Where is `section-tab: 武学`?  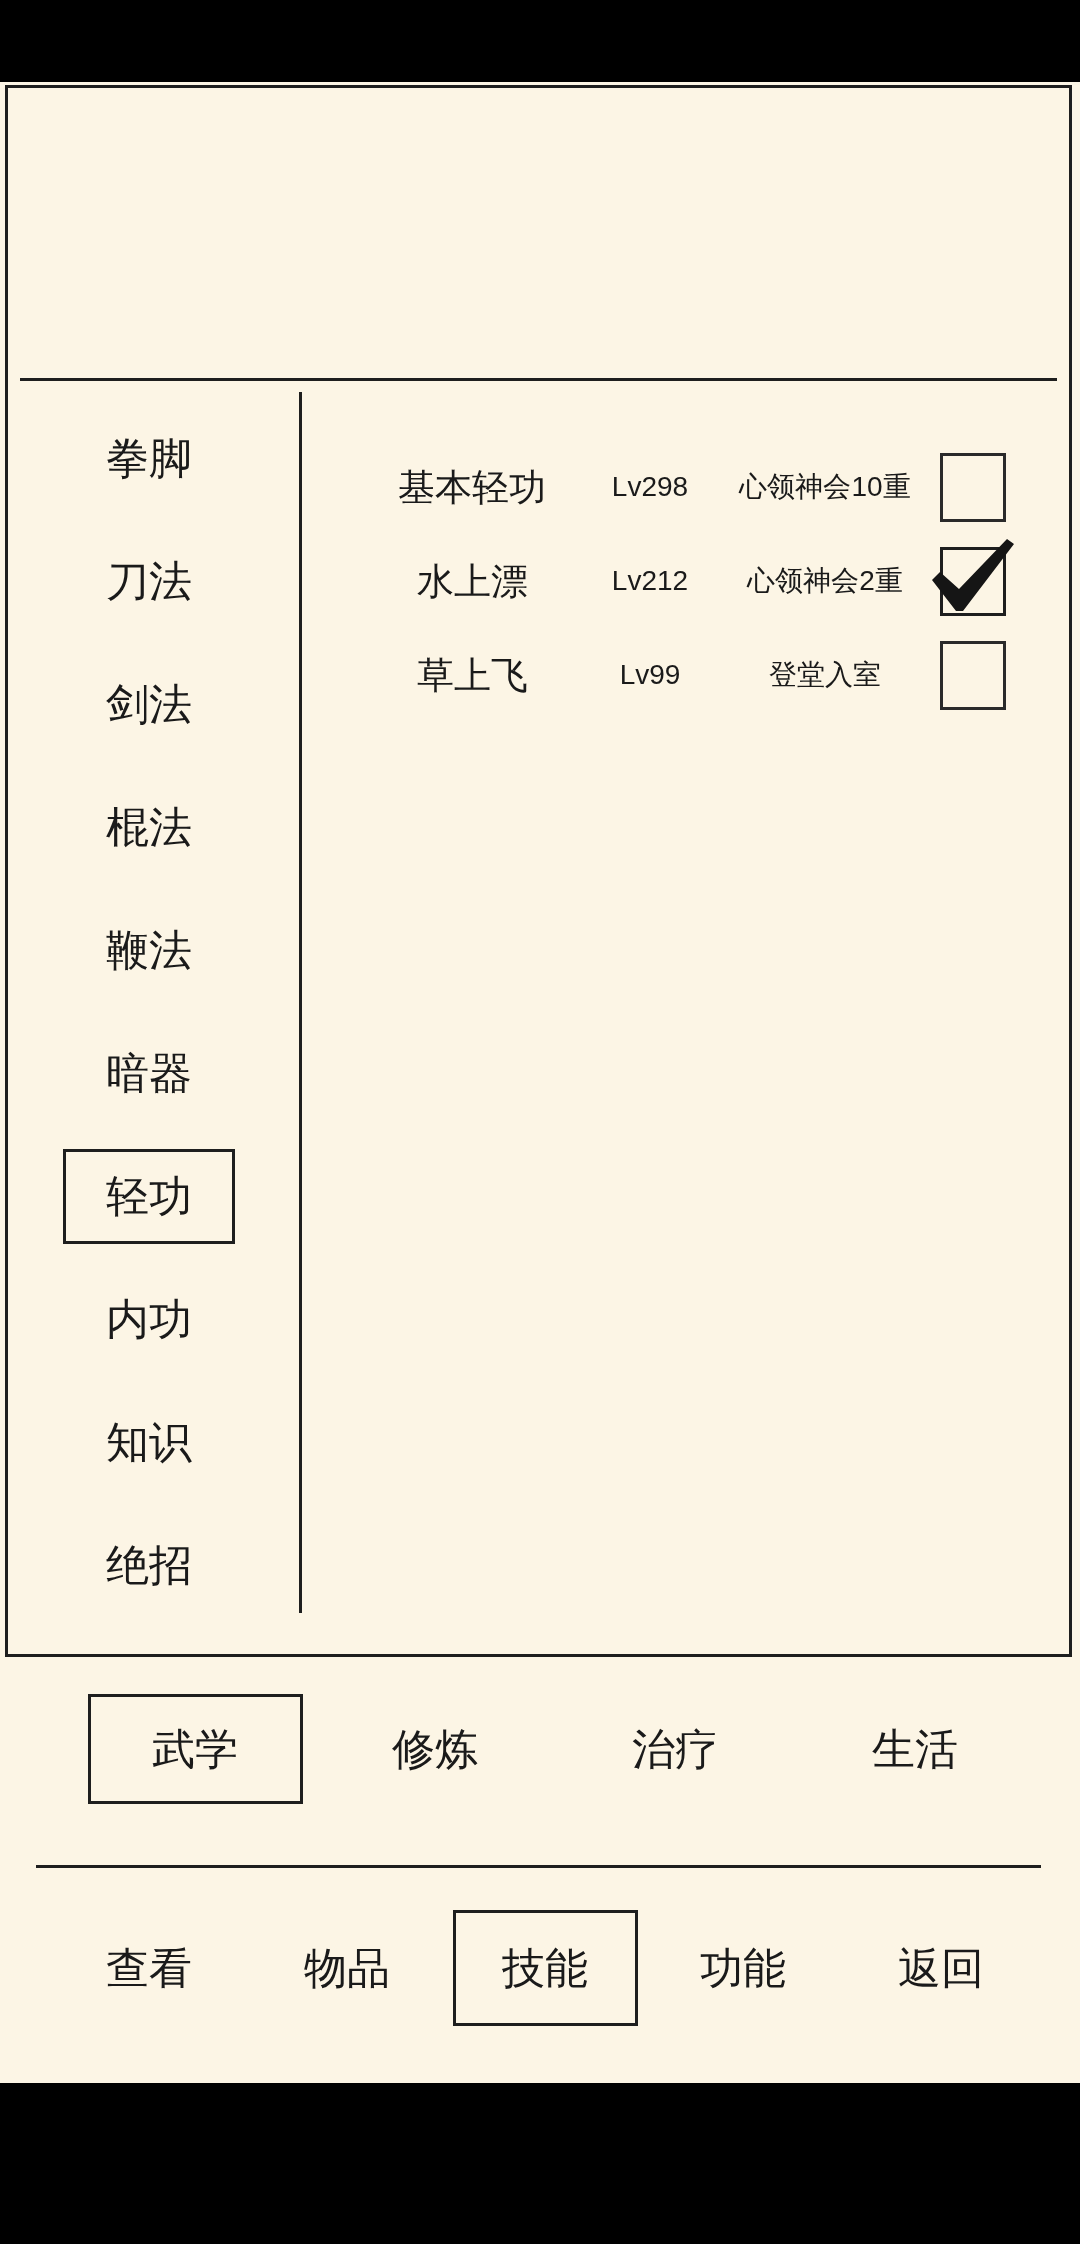
section-tab: 武学 is located at coordinates (195, 1749).